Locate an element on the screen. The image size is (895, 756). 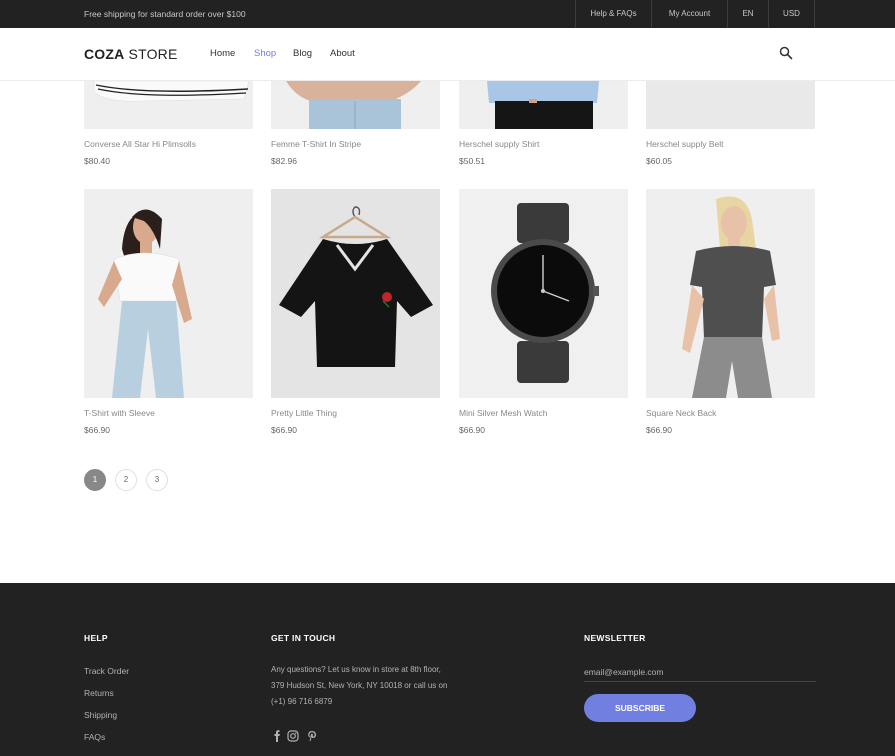
footer-link-returns: Returns is located at coordinates (99, 693).